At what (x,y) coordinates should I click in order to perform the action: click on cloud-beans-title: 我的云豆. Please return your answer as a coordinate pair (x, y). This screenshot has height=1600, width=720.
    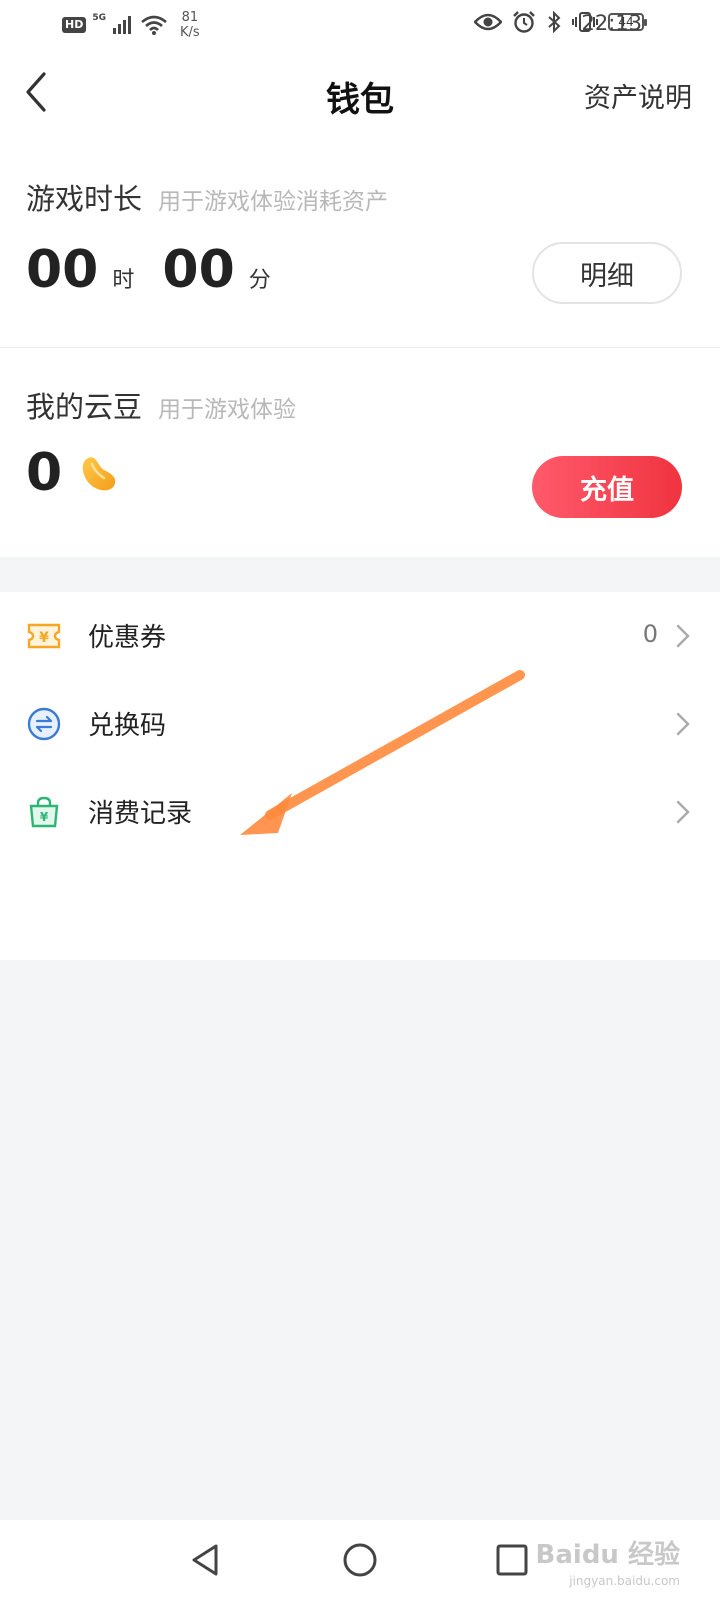
    Looking at the image, I should click on (84, 407).